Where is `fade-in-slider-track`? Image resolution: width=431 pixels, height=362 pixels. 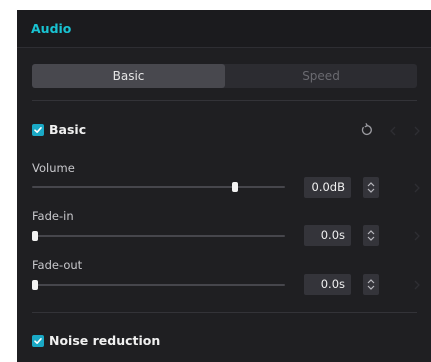 fade-in-slider-track is located at coordinates (158, 236).